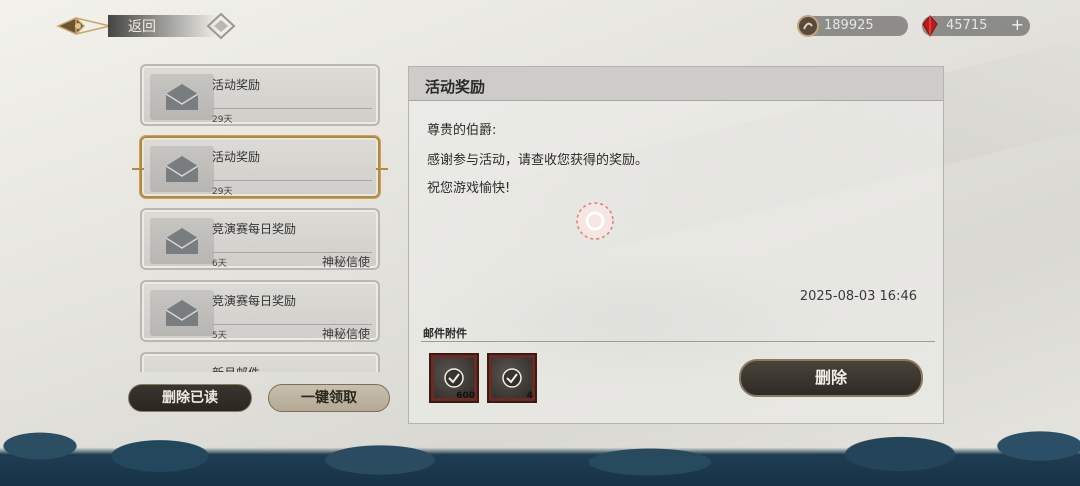 Image resolution: width=1080 pixels, height=486 pixels. I want to click on selection-ornament-left, so click(138, 169).